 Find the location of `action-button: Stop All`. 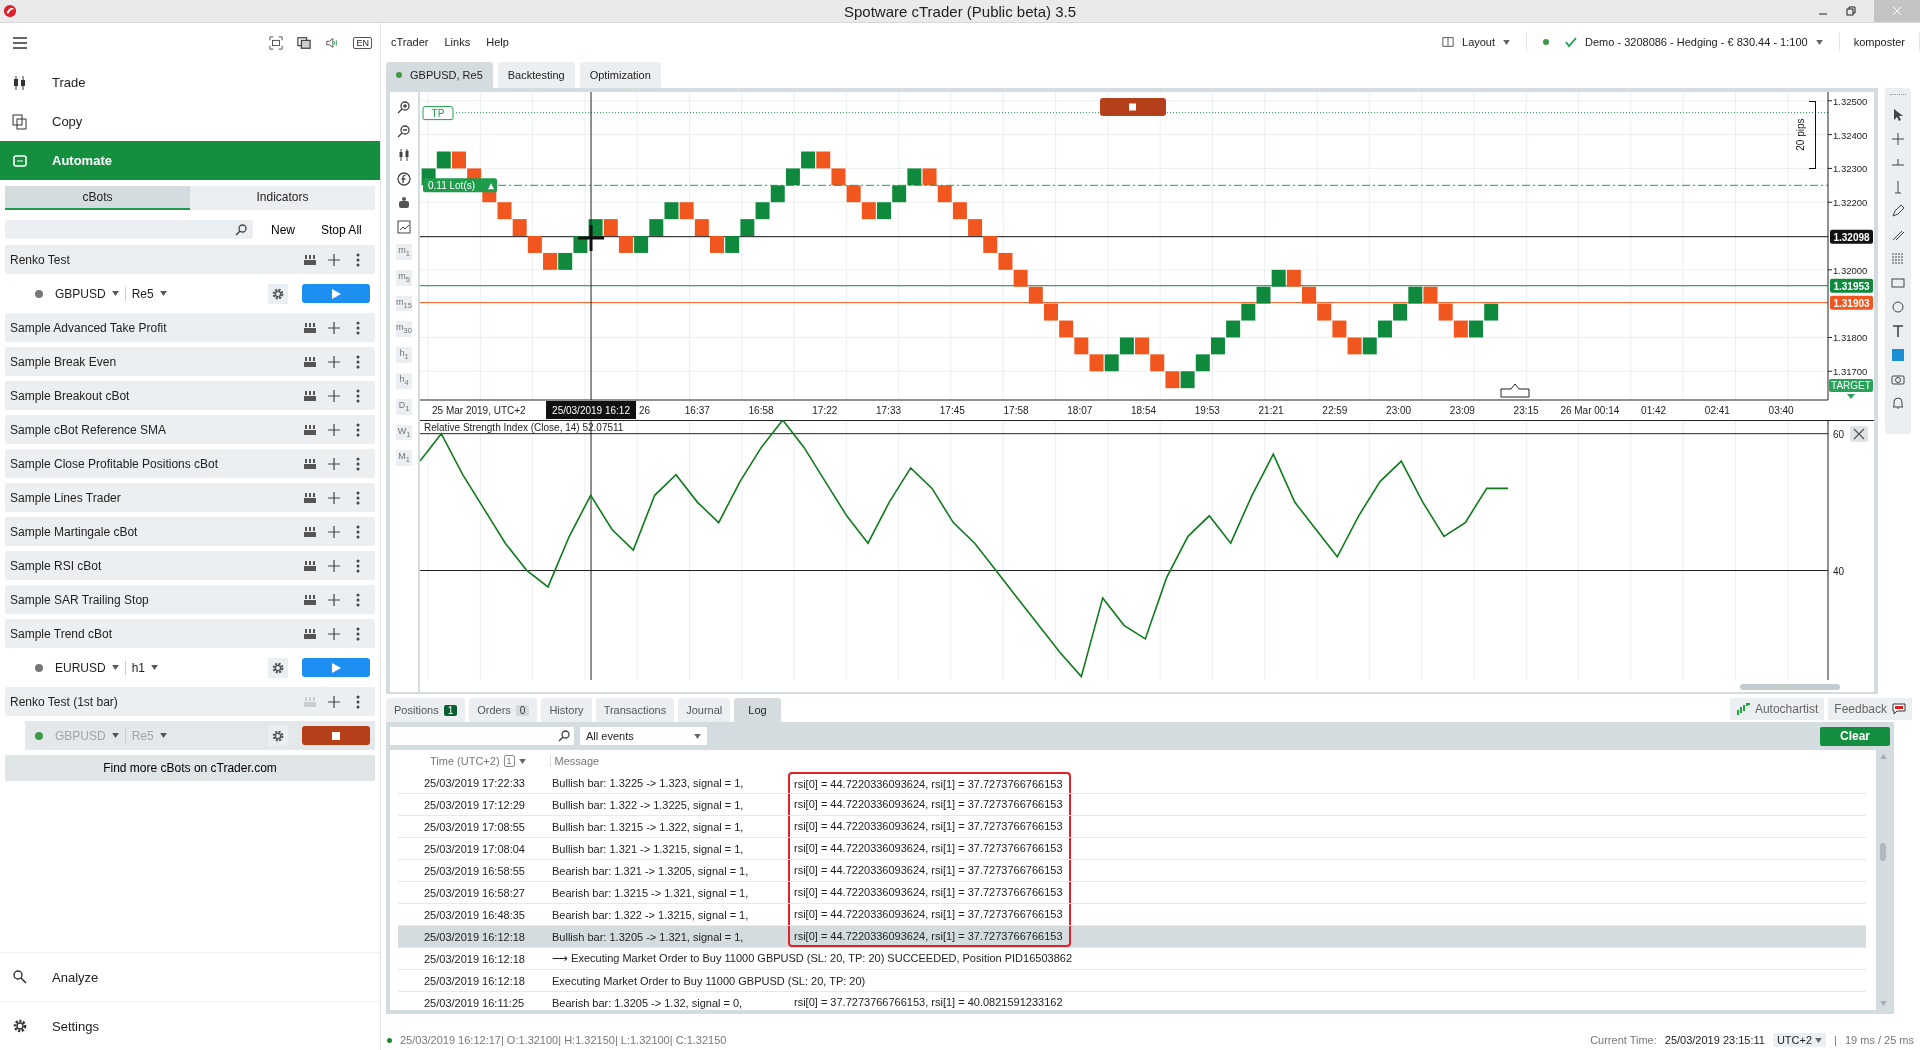

action-button: Stop All is located at coordinates (341, 229).